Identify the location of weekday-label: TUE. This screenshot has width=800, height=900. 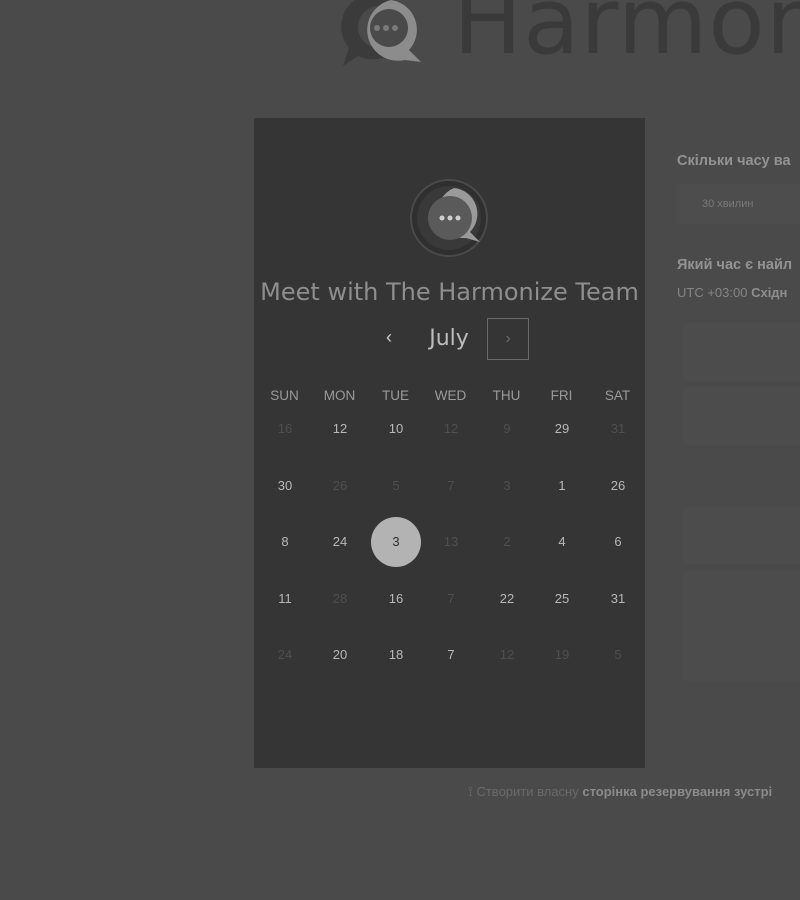
(395, 395).